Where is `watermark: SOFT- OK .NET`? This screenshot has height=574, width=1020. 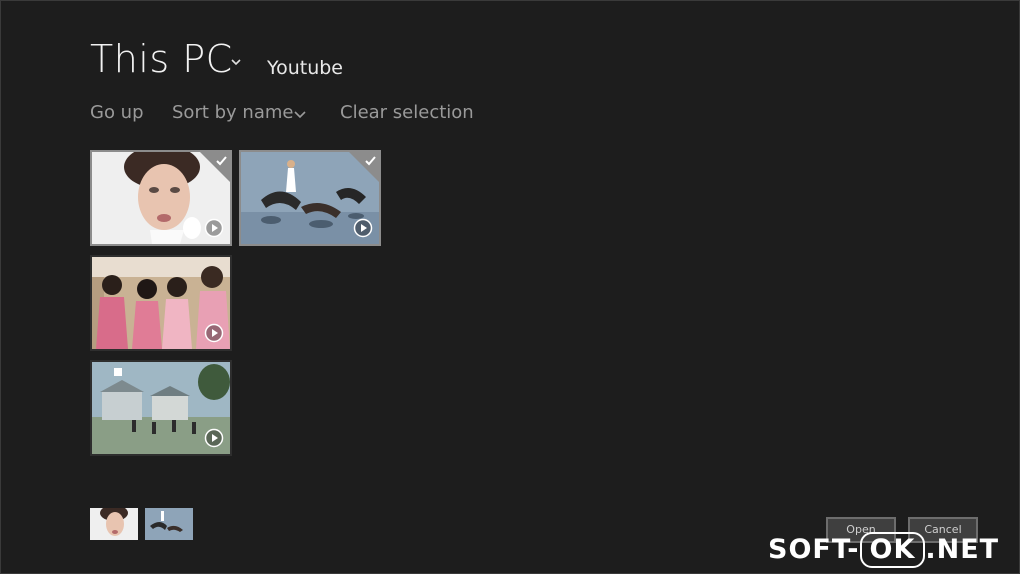
watermark: SOFT- OK .NET is located at coordinates (883, 550).